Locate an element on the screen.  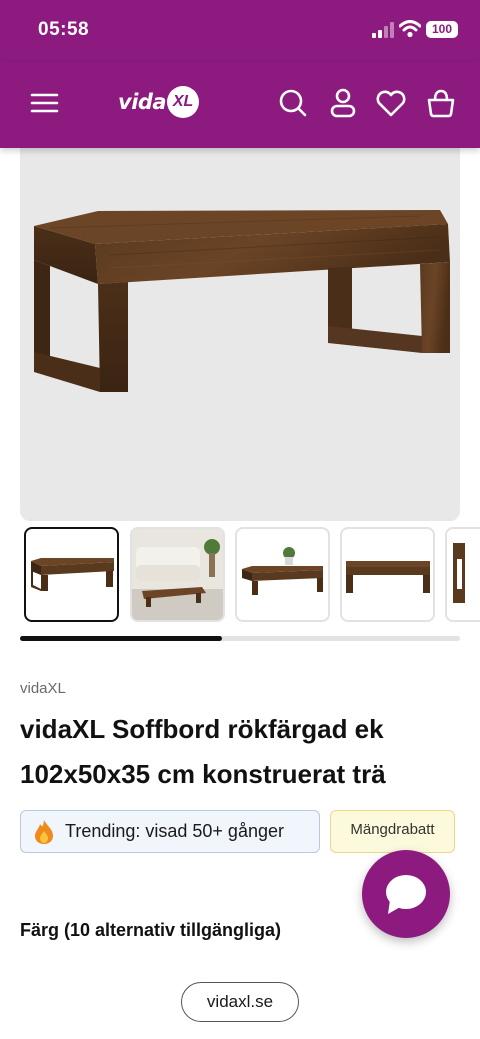
thumbnail-product is located at coordinates (71, 574).